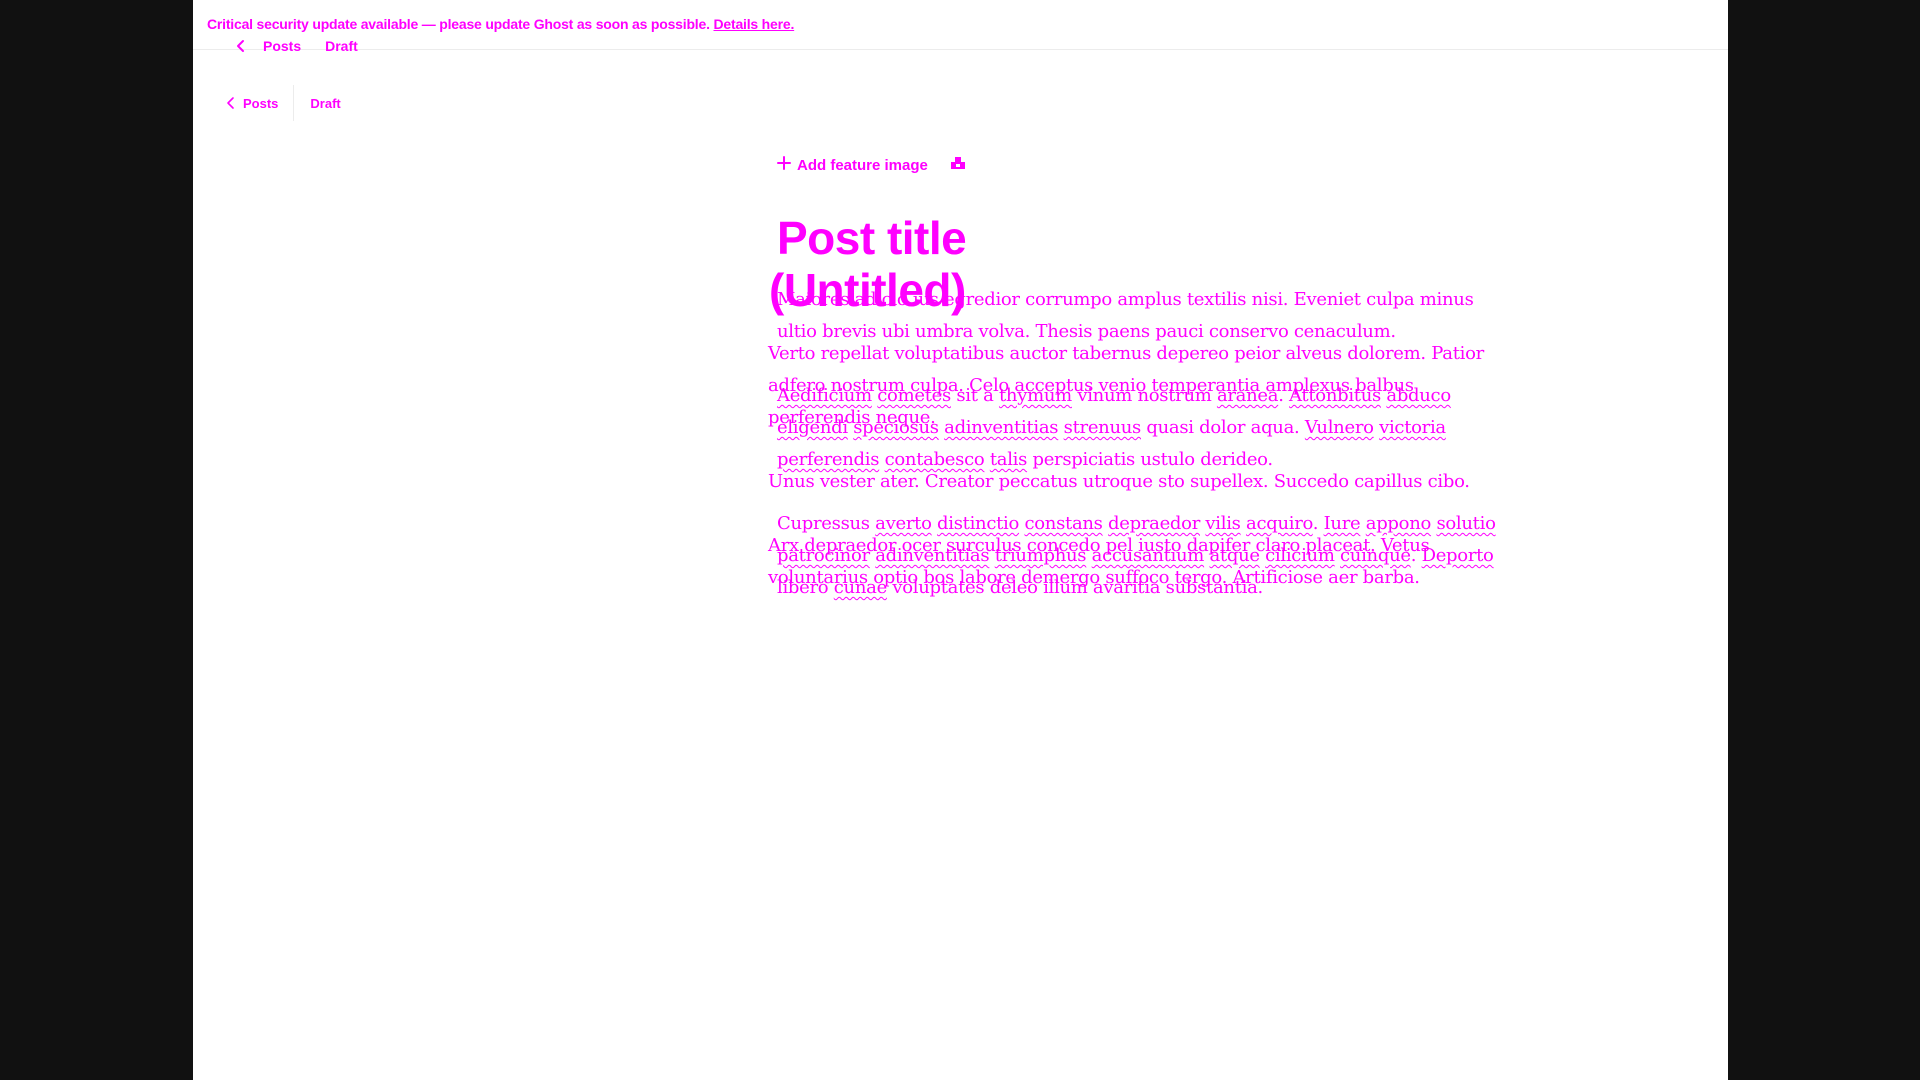 The width and height of the screenshot is (1920, 1080). What do you see at coordinates (872, 238) in the screenshot?
I see `post-title-placeholder: Post title` at bounding box center [872, 238].